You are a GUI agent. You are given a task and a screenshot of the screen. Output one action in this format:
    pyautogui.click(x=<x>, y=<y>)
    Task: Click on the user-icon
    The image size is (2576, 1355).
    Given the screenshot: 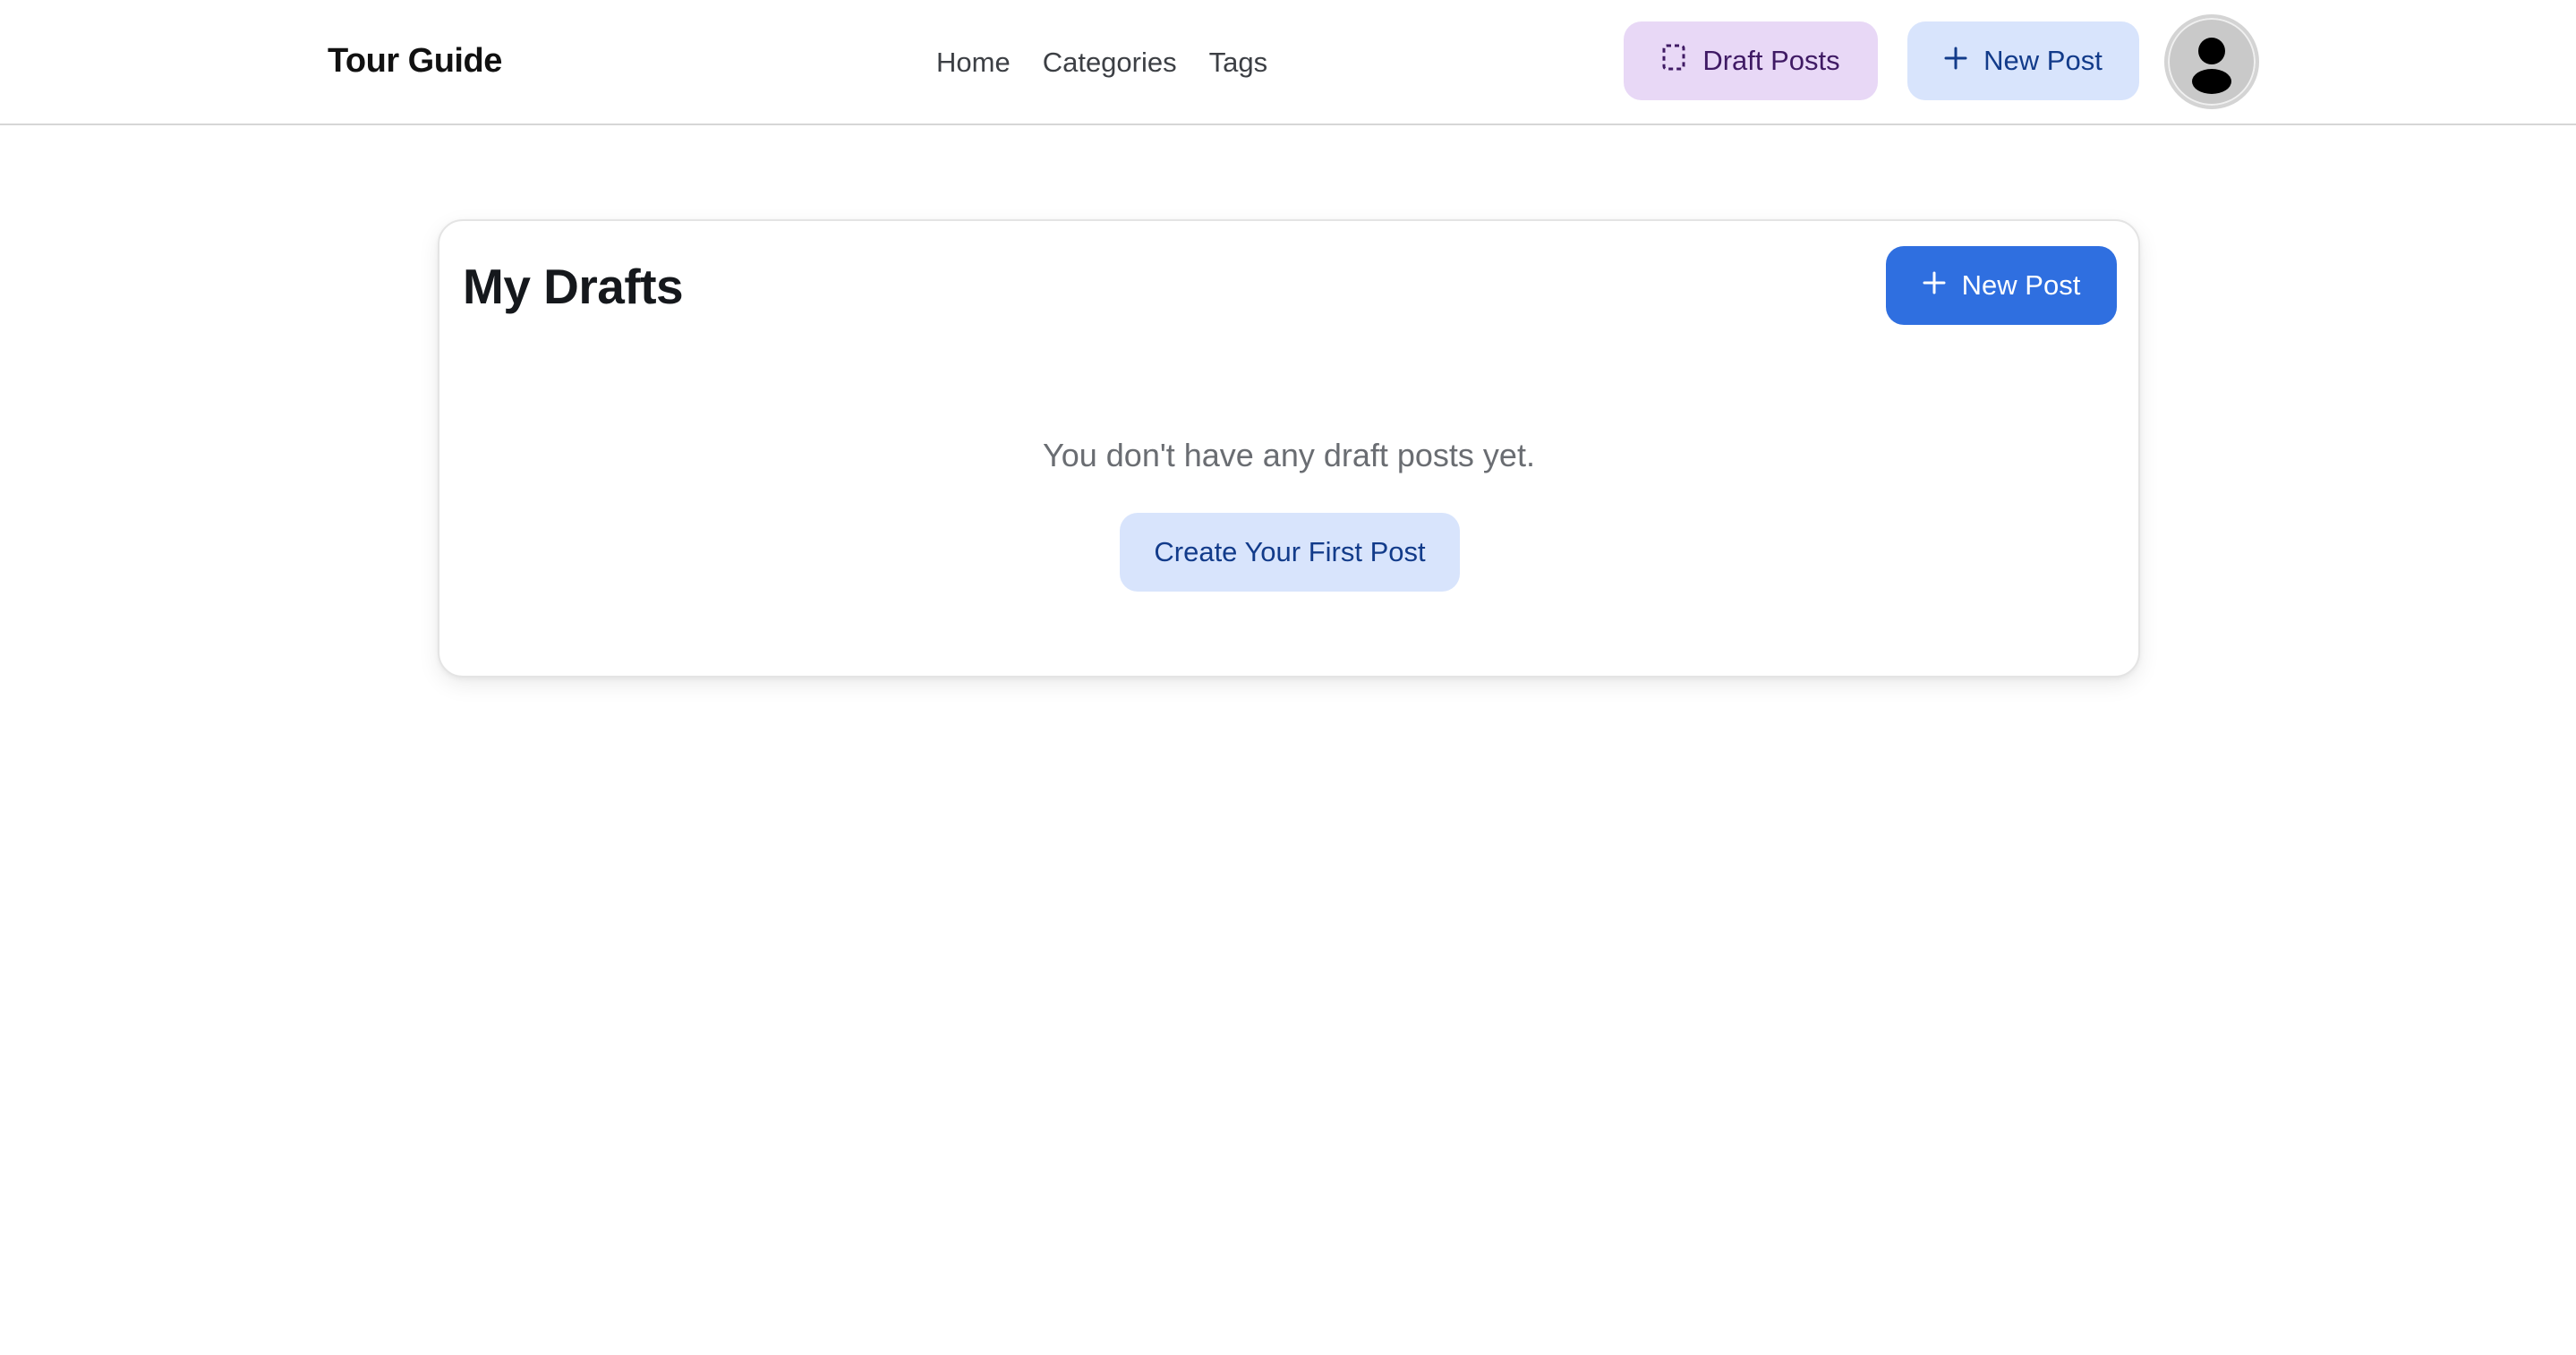 What is the action you would take?
    pyautogui.click(x=2212, y=62)
    